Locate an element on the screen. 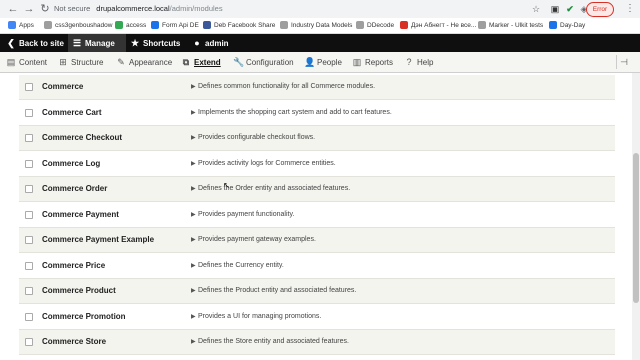 Image resolution: width=640 pixels, height=360 pixels. facebook-icon is located at coordinates (207, 25).